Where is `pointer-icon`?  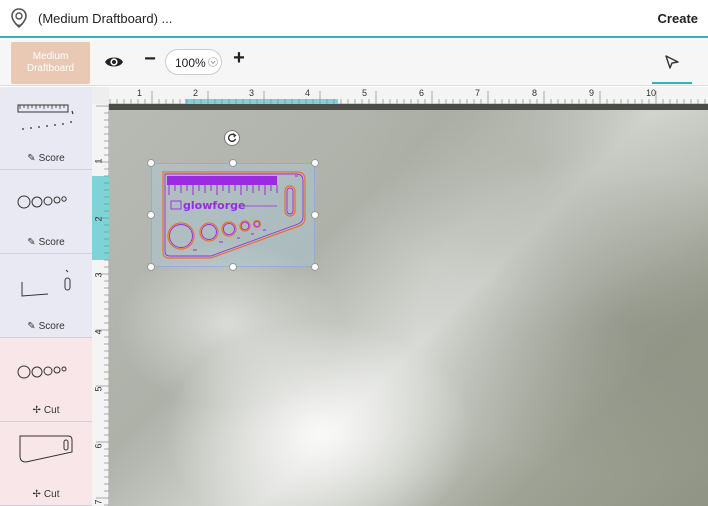 pointer-icon is located at coordinates (672, 62).